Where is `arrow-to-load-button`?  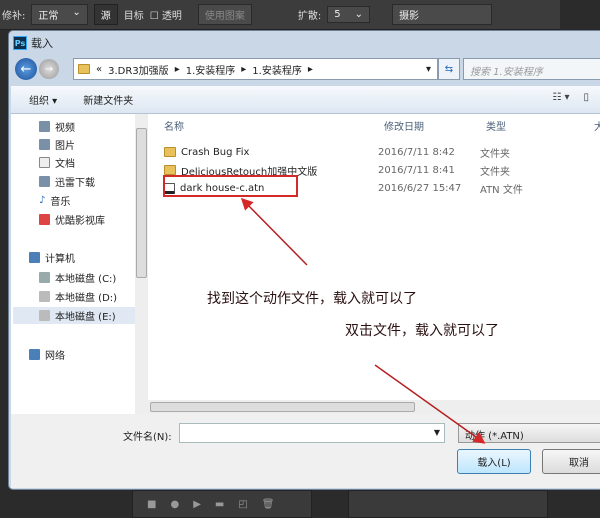
arrow-to-load-button is located at coordinates (430, 404).